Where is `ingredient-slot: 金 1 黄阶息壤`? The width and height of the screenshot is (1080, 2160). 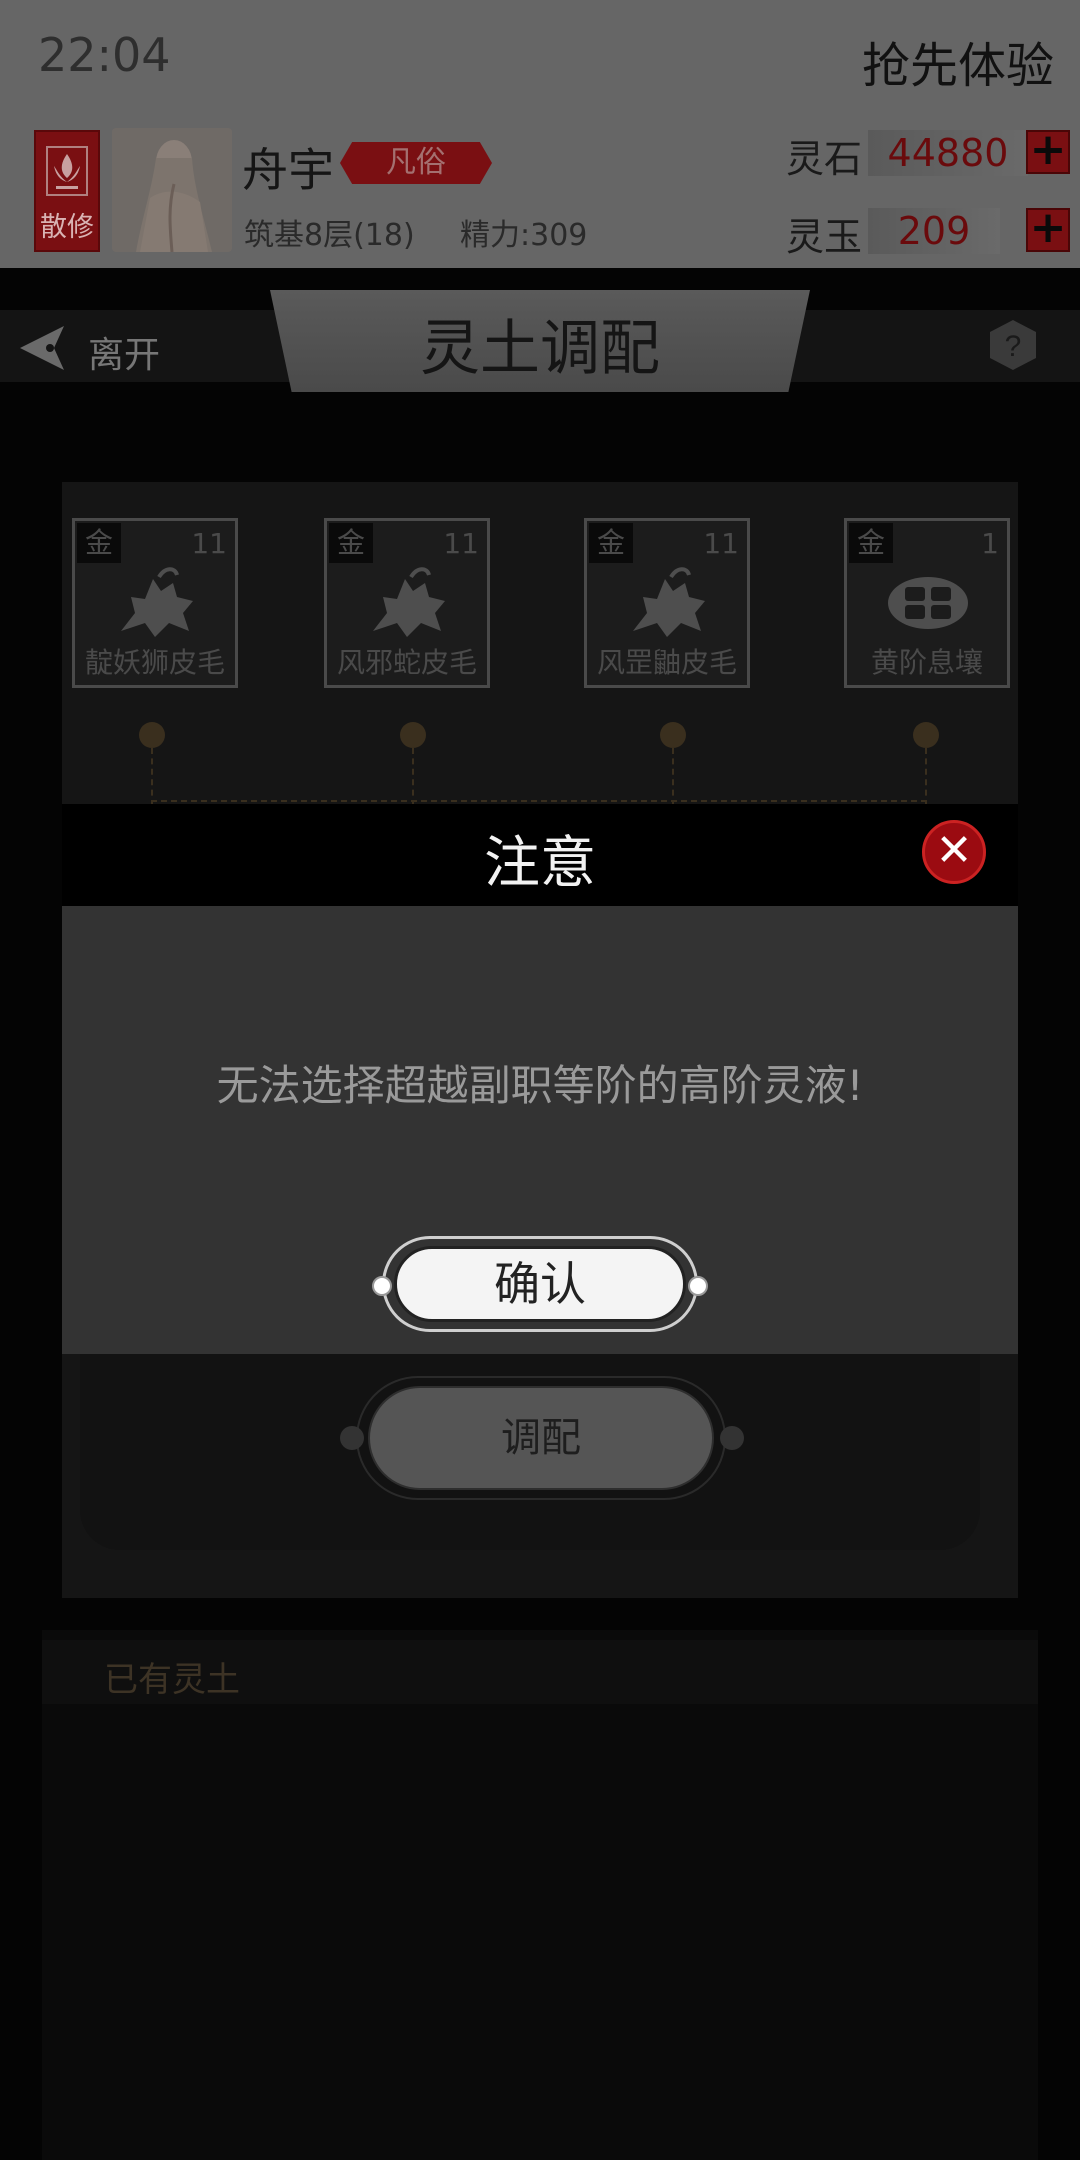 ingredient-slot: 金 1 黄阶息壤 is located at coordinates (927, 603).